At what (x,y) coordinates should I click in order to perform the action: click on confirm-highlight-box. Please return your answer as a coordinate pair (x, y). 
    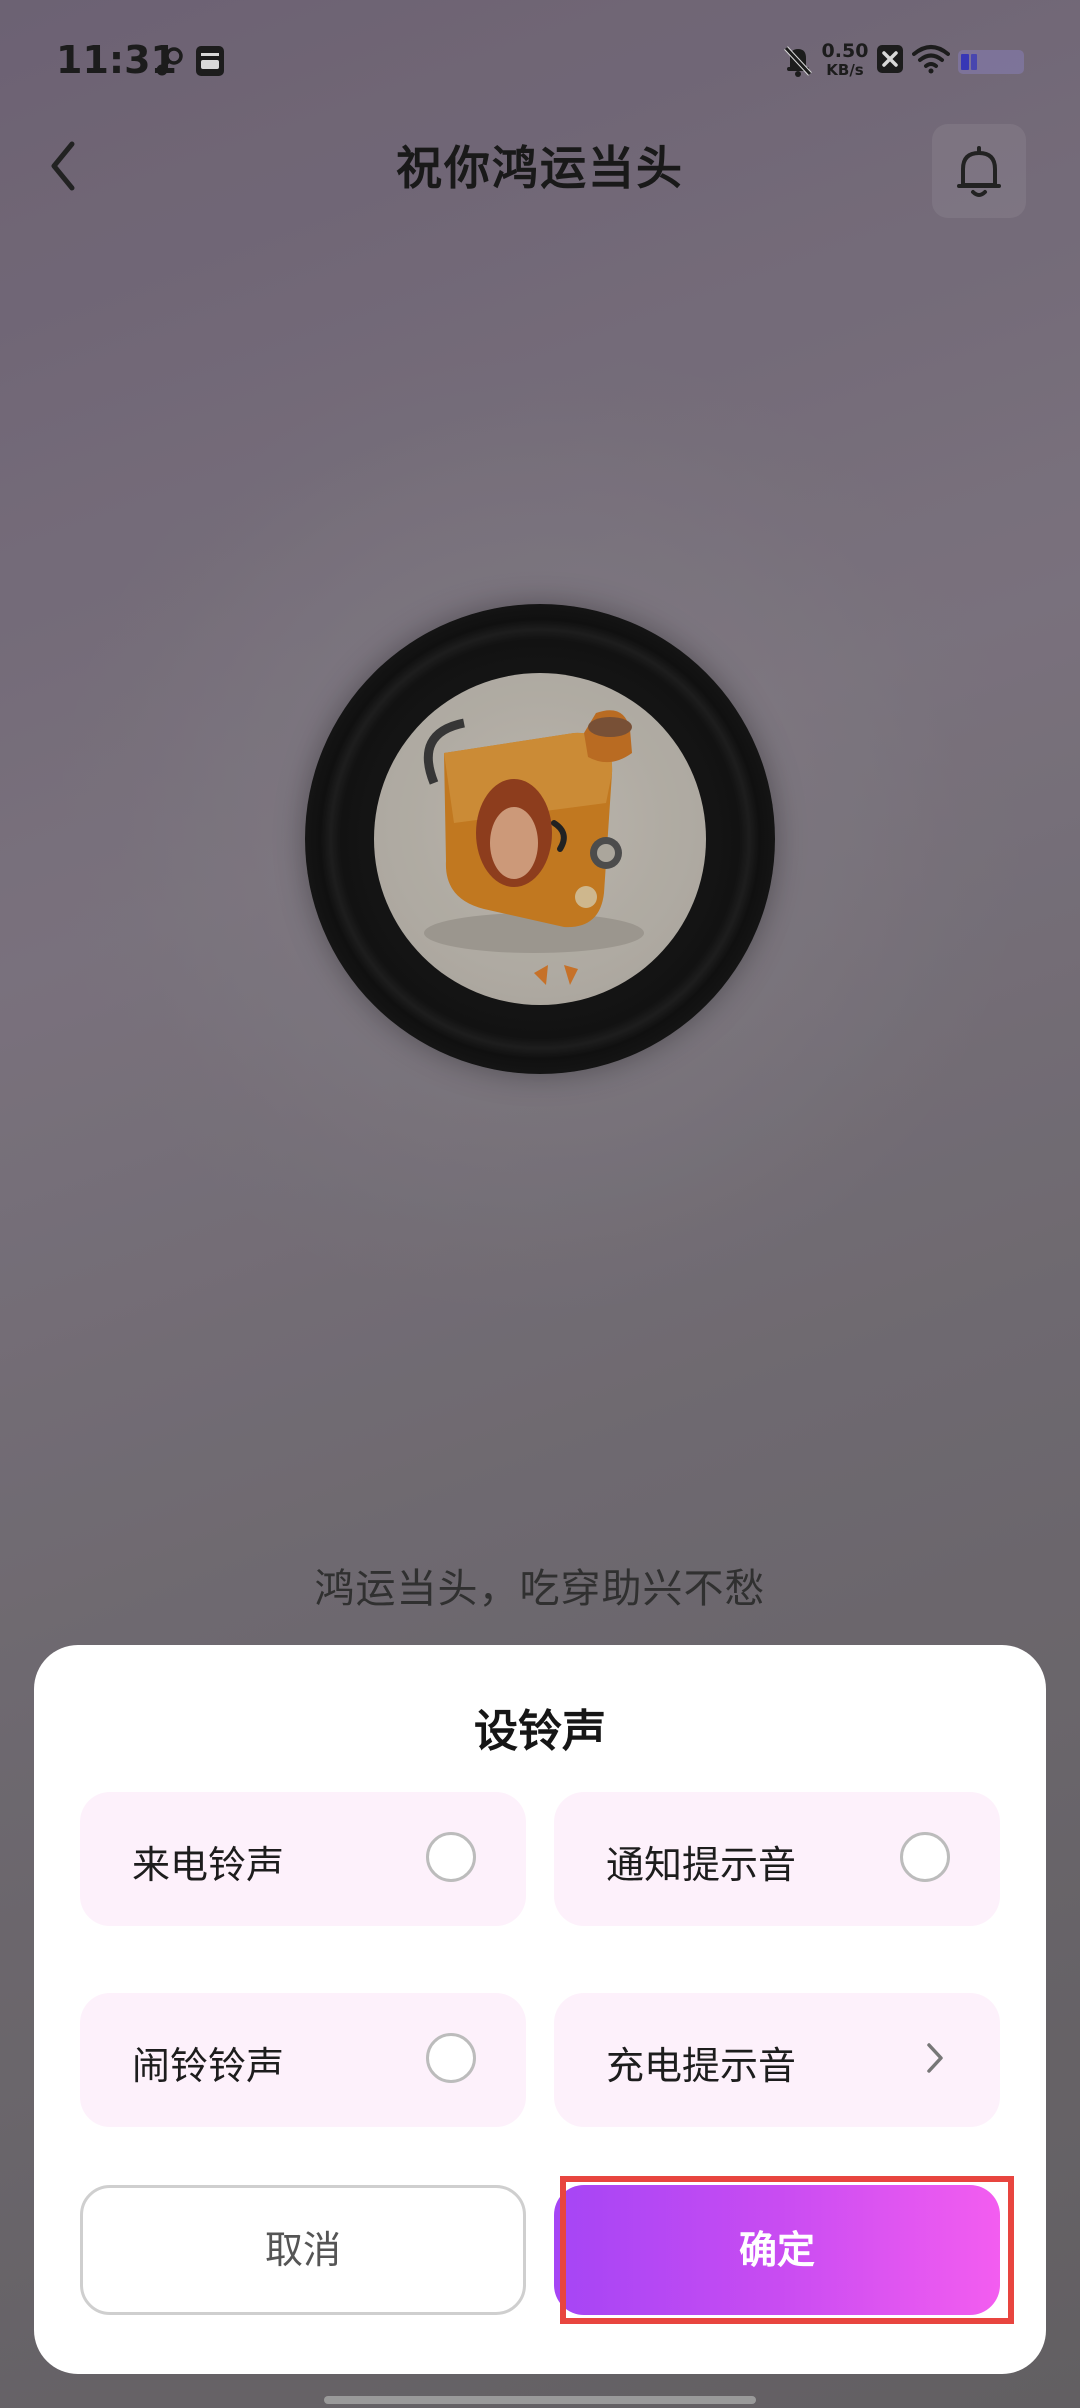
    Looking at the image, I should click on (787, 2250).